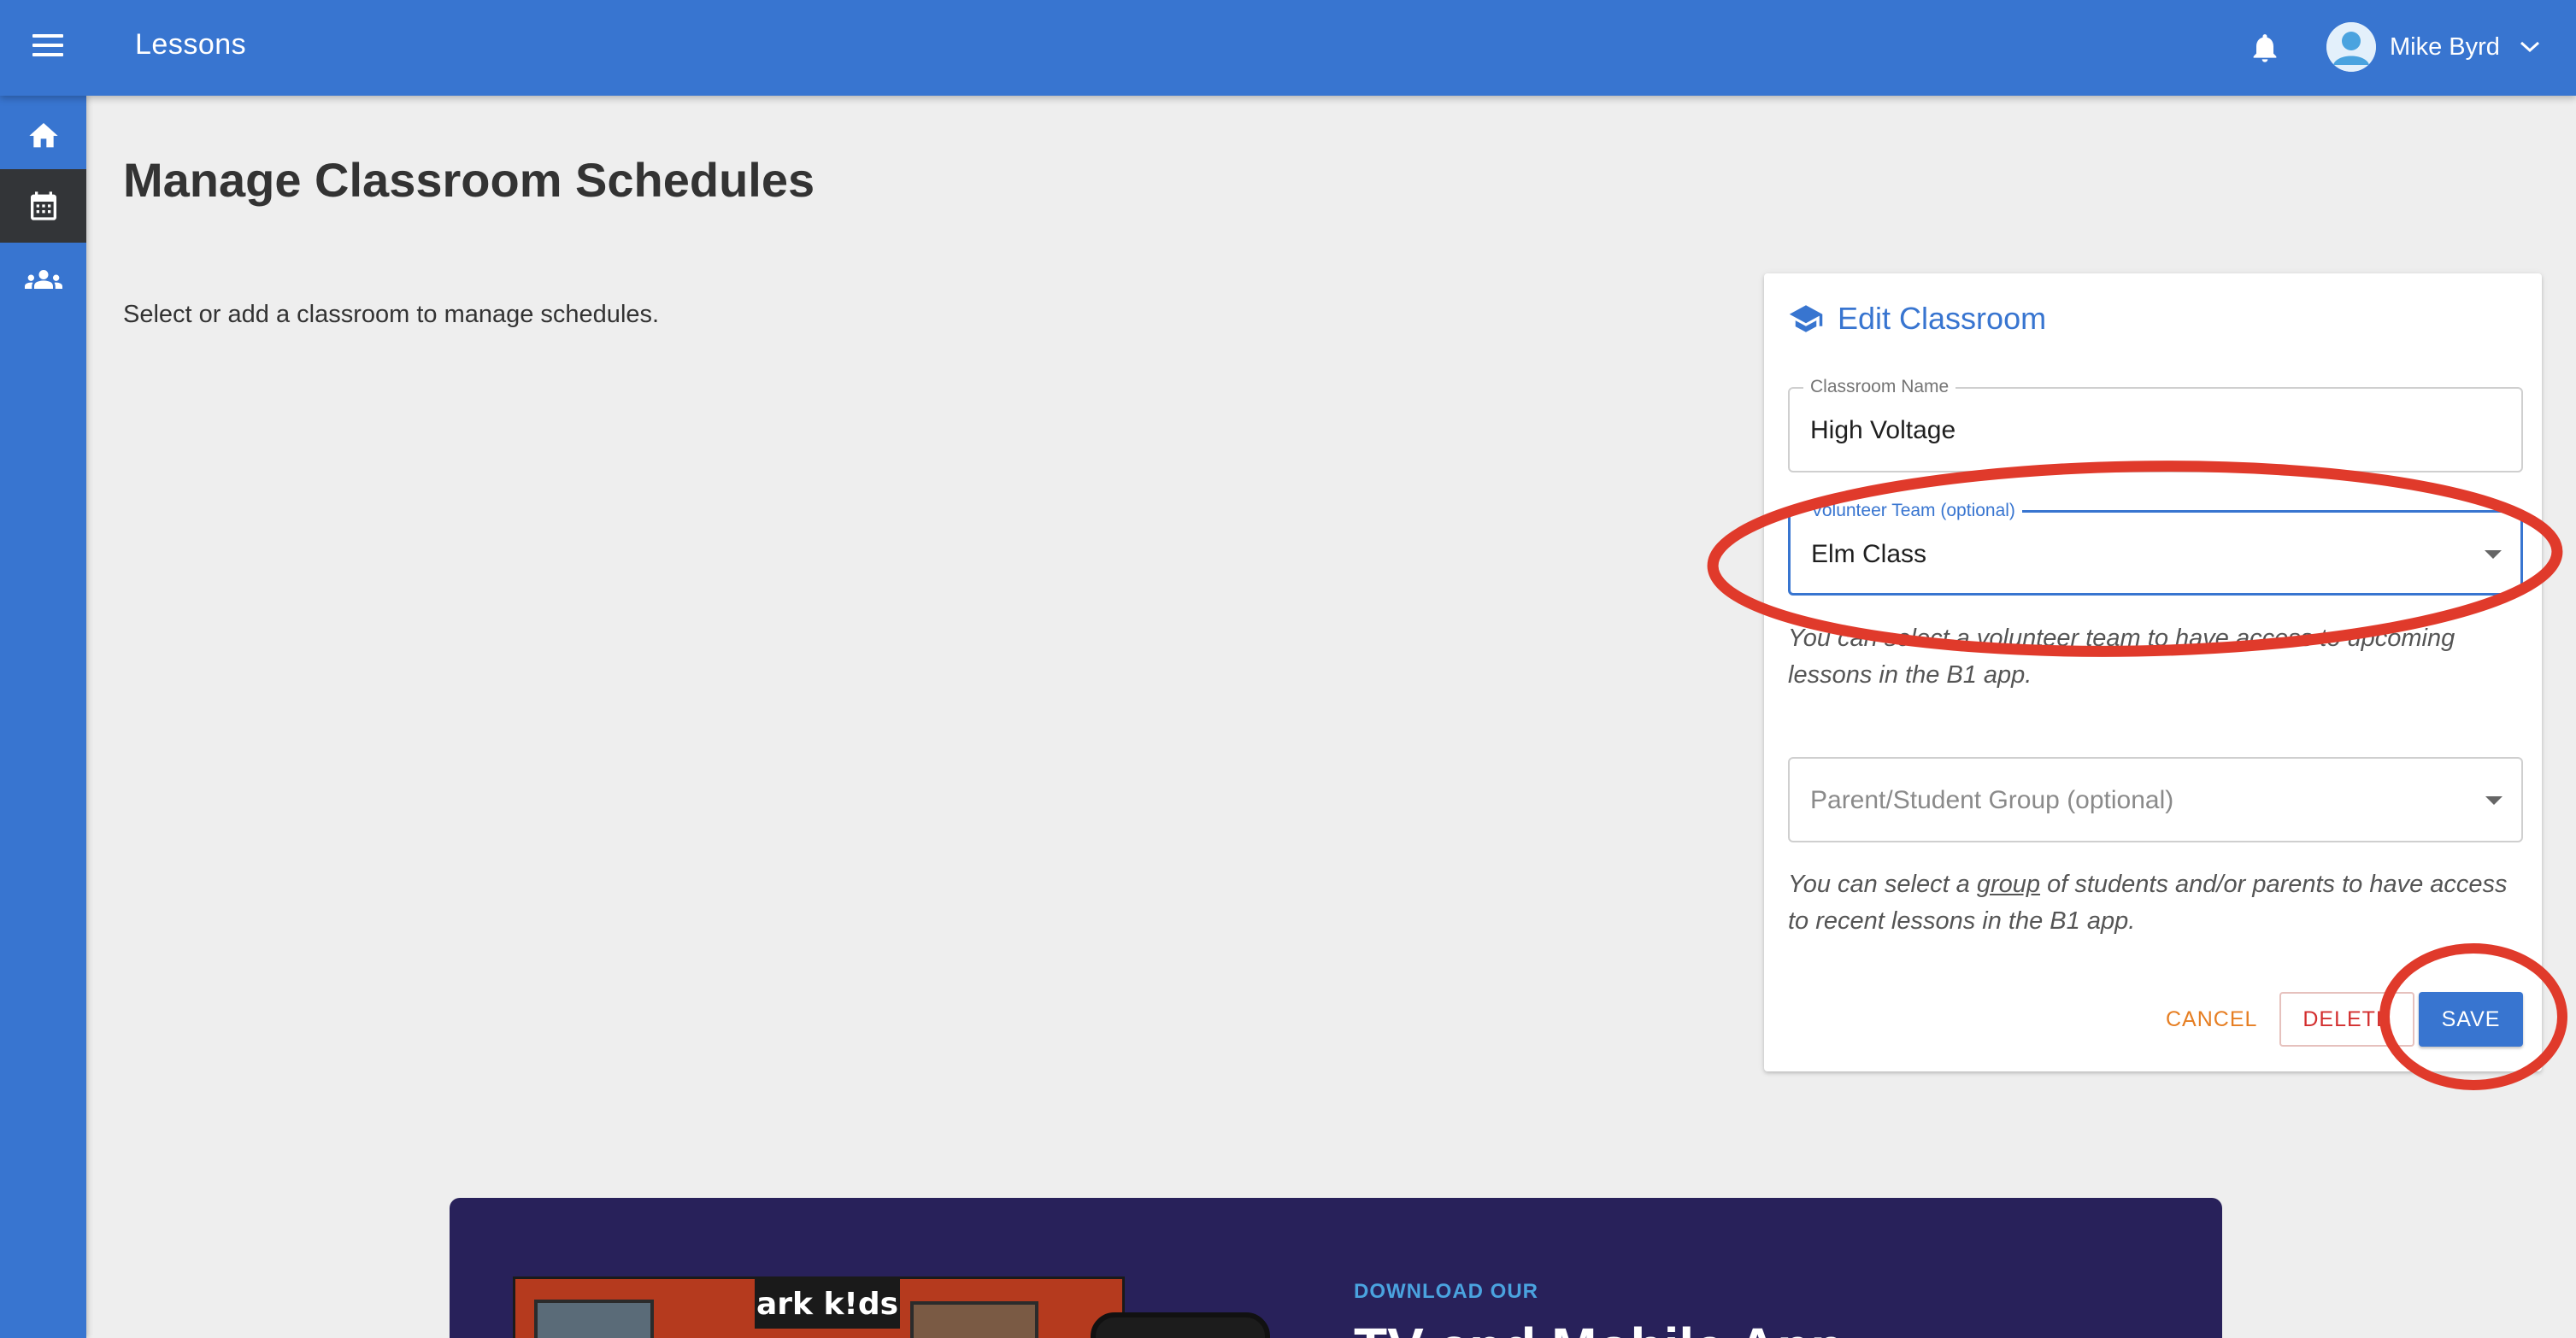 This screenshot has width=2576, height=1338. Describe the element at coordinates (2155, 424) in the screenshot. I see `classroom-name-field: Classroom Name High Voltage` at that location.